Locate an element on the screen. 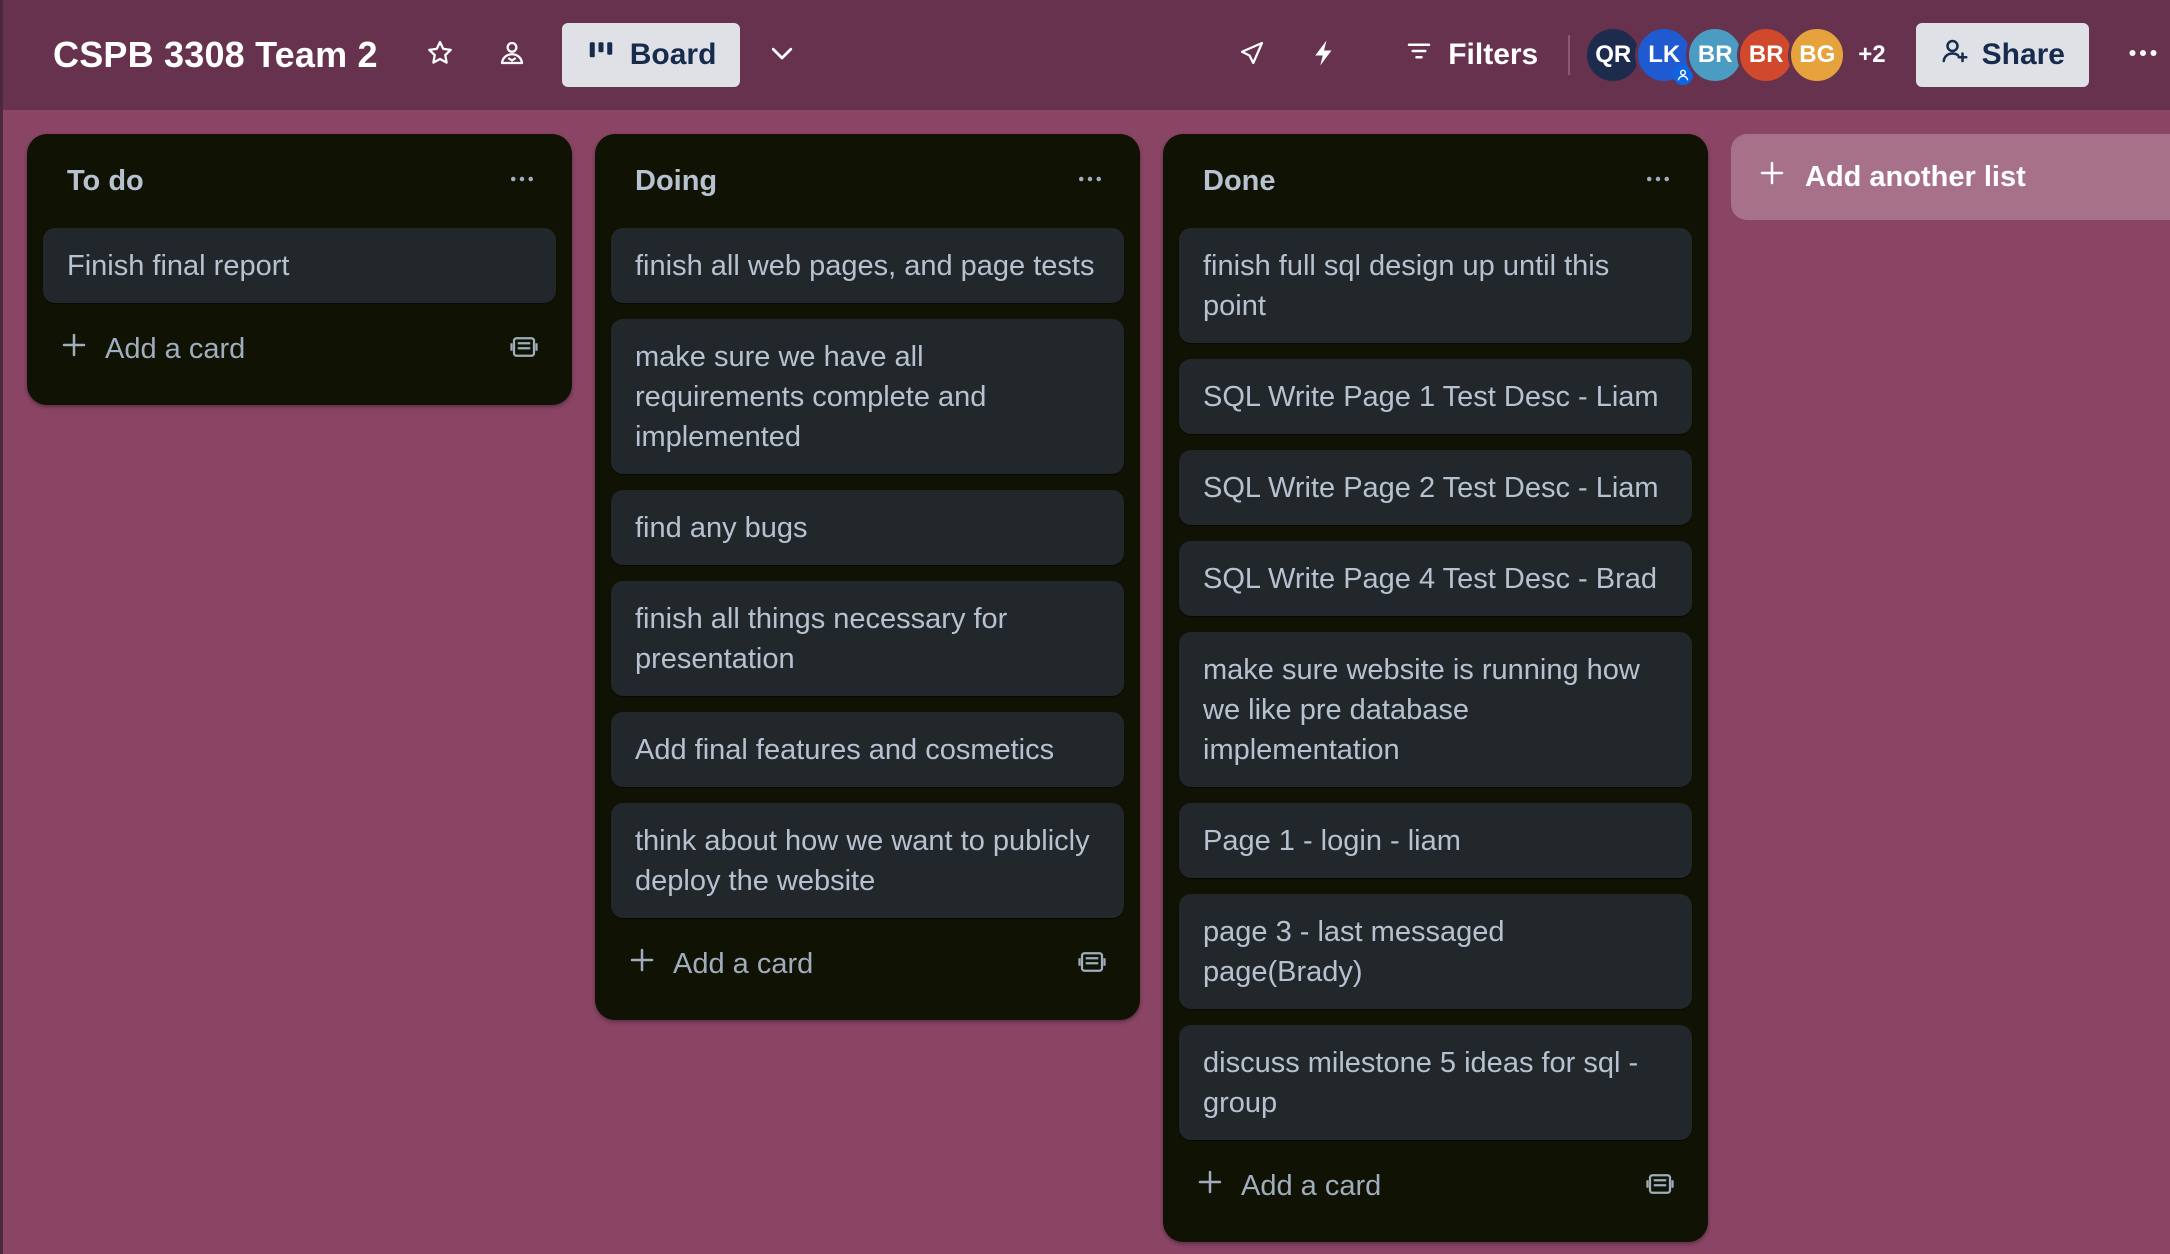 The height and width of the screenshot is (1254, 2170). lightning-icon is located at coordinates (1324, 55).